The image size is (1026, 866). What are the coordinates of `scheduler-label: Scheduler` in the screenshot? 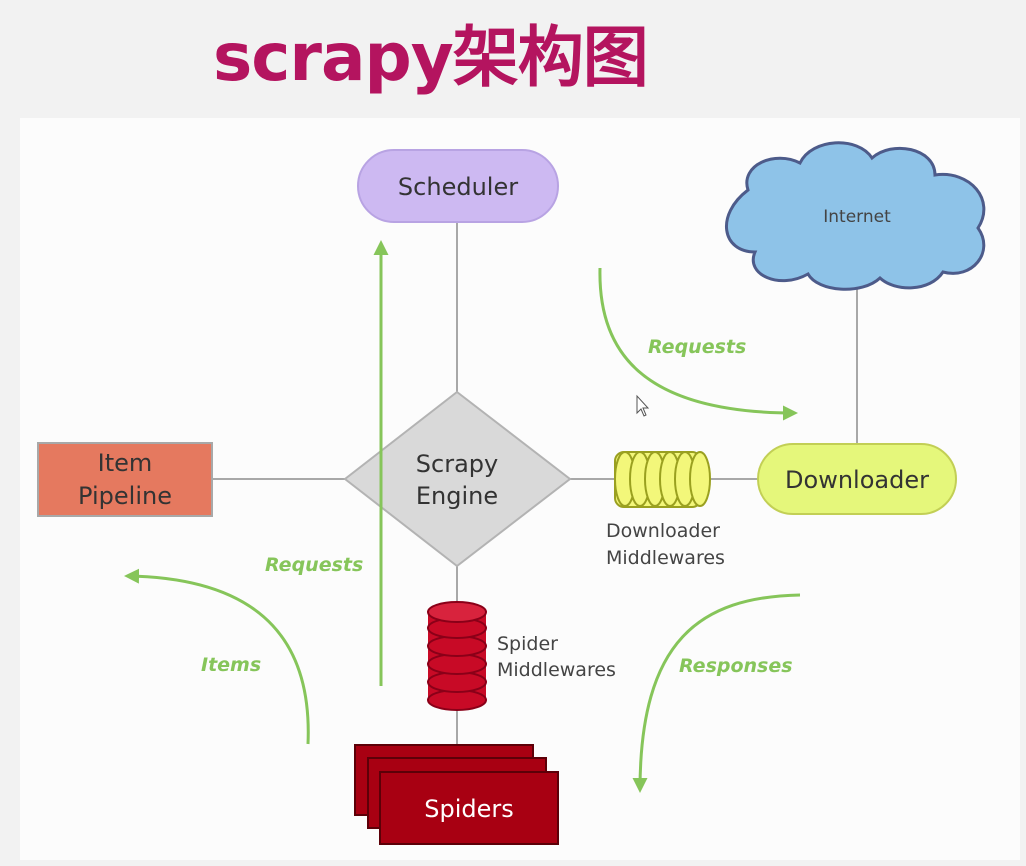 It's located at (458, 187).